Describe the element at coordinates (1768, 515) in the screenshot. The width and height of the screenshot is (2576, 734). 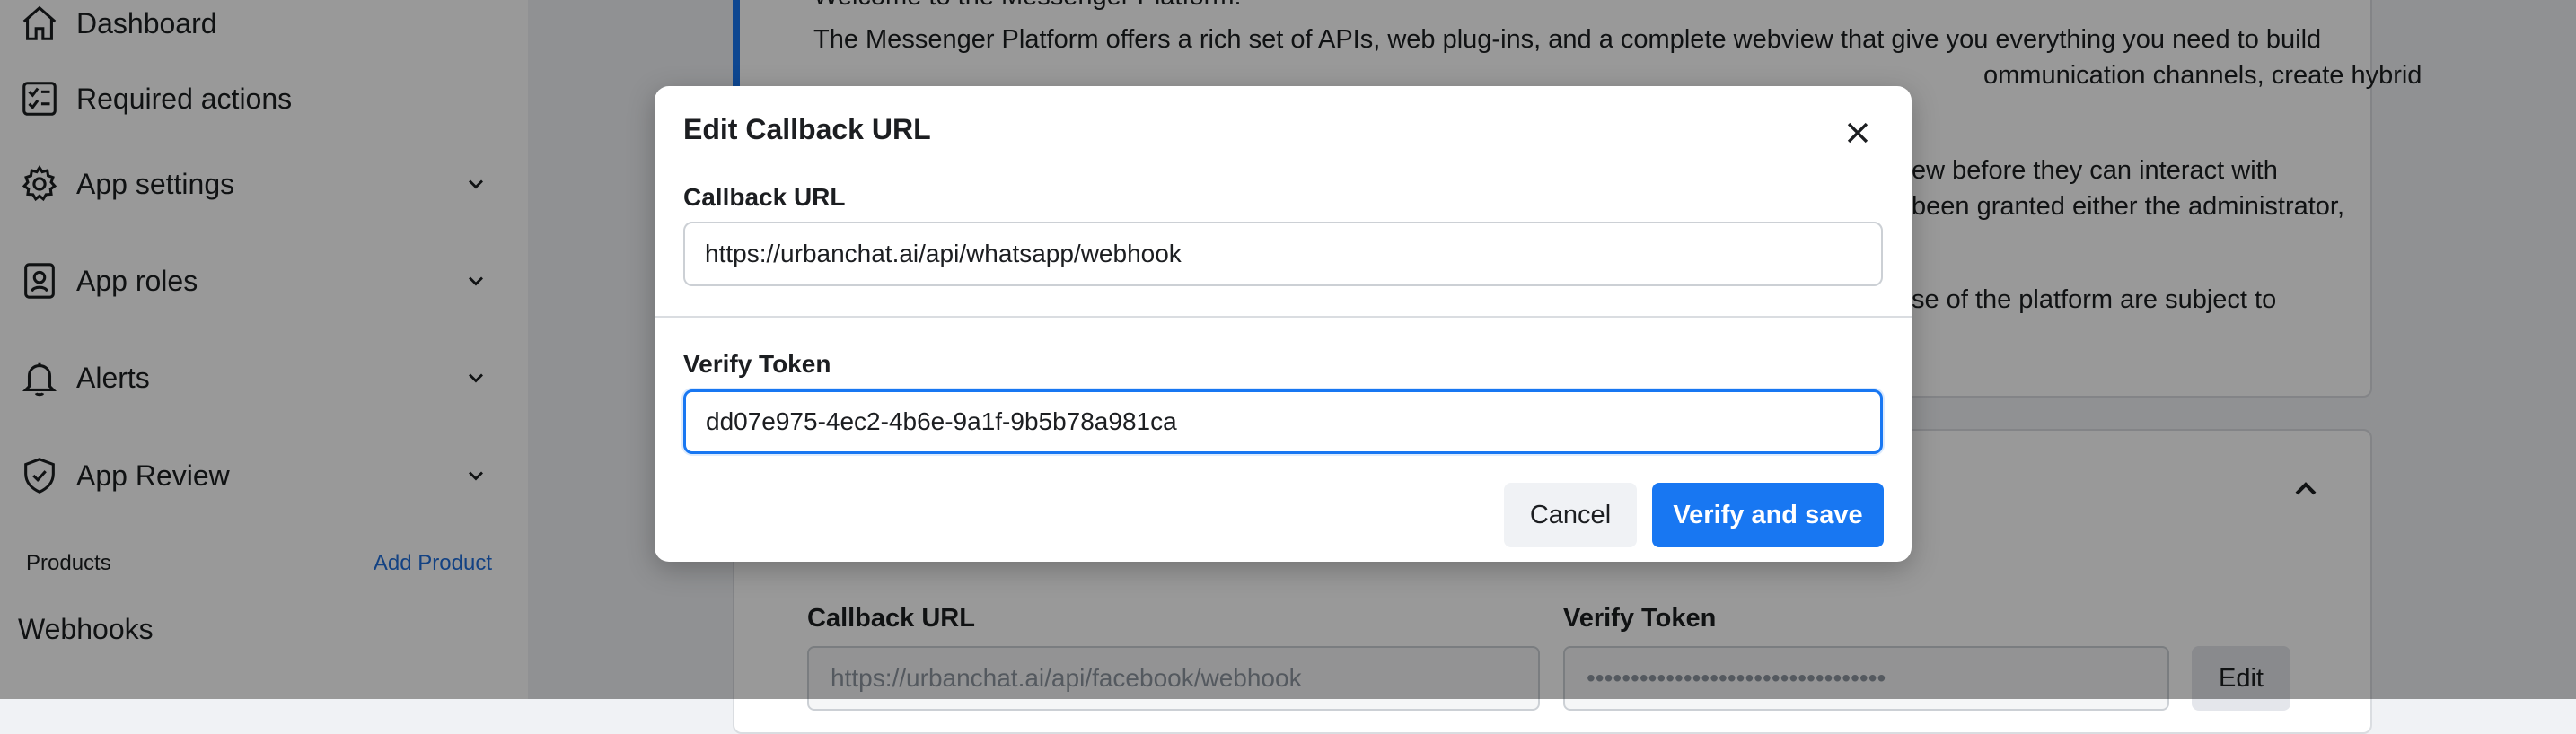
I see `verify-and-save-button: Verify and save` at that location.